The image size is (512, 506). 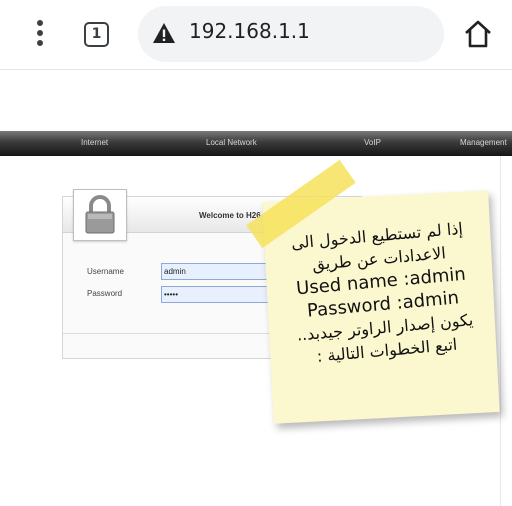 What do you see at coordinates (500, 331) in the screenshot?
I see `page-edge-line` at bounding box center [500, 331].